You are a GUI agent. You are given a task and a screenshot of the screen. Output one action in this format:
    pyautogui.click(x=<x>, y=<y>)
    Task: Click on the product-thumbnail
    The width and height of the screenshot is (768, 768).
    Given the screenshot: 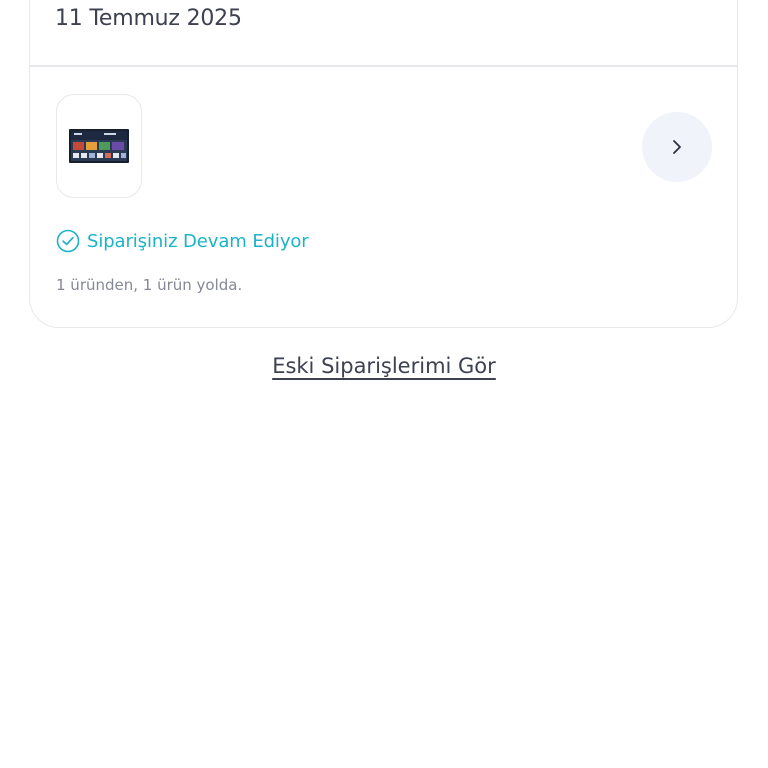 What is the action you would take?
    pyautogui.click(x=99, y=146)
    